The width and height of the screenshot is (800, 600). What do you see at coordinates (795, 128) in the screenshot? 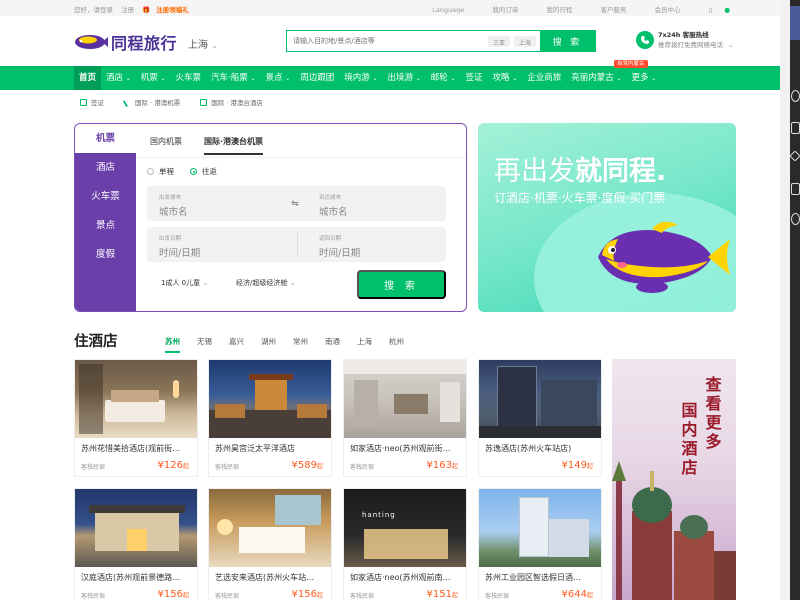
I see `list-icon` at bounding box center [795, 128].